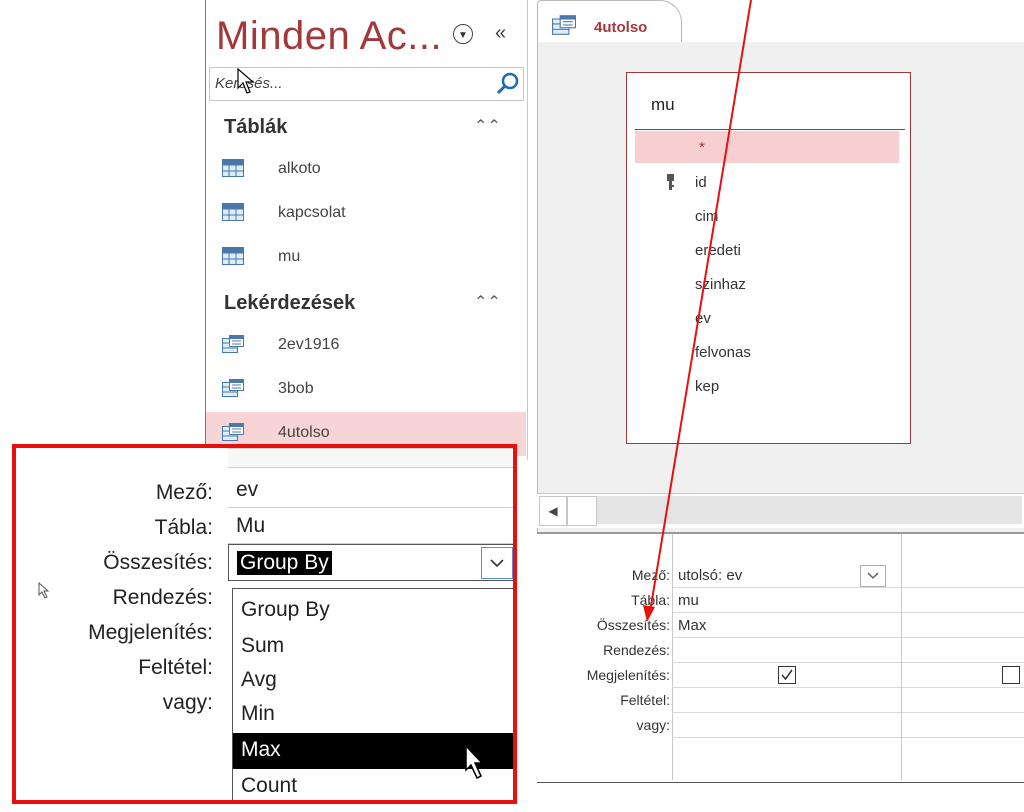 The image size is (1024, 812). What do you see at coordinates (582, 511) in the screenshot?
I see `scroll-thumb` at bounding box center [582, 511].